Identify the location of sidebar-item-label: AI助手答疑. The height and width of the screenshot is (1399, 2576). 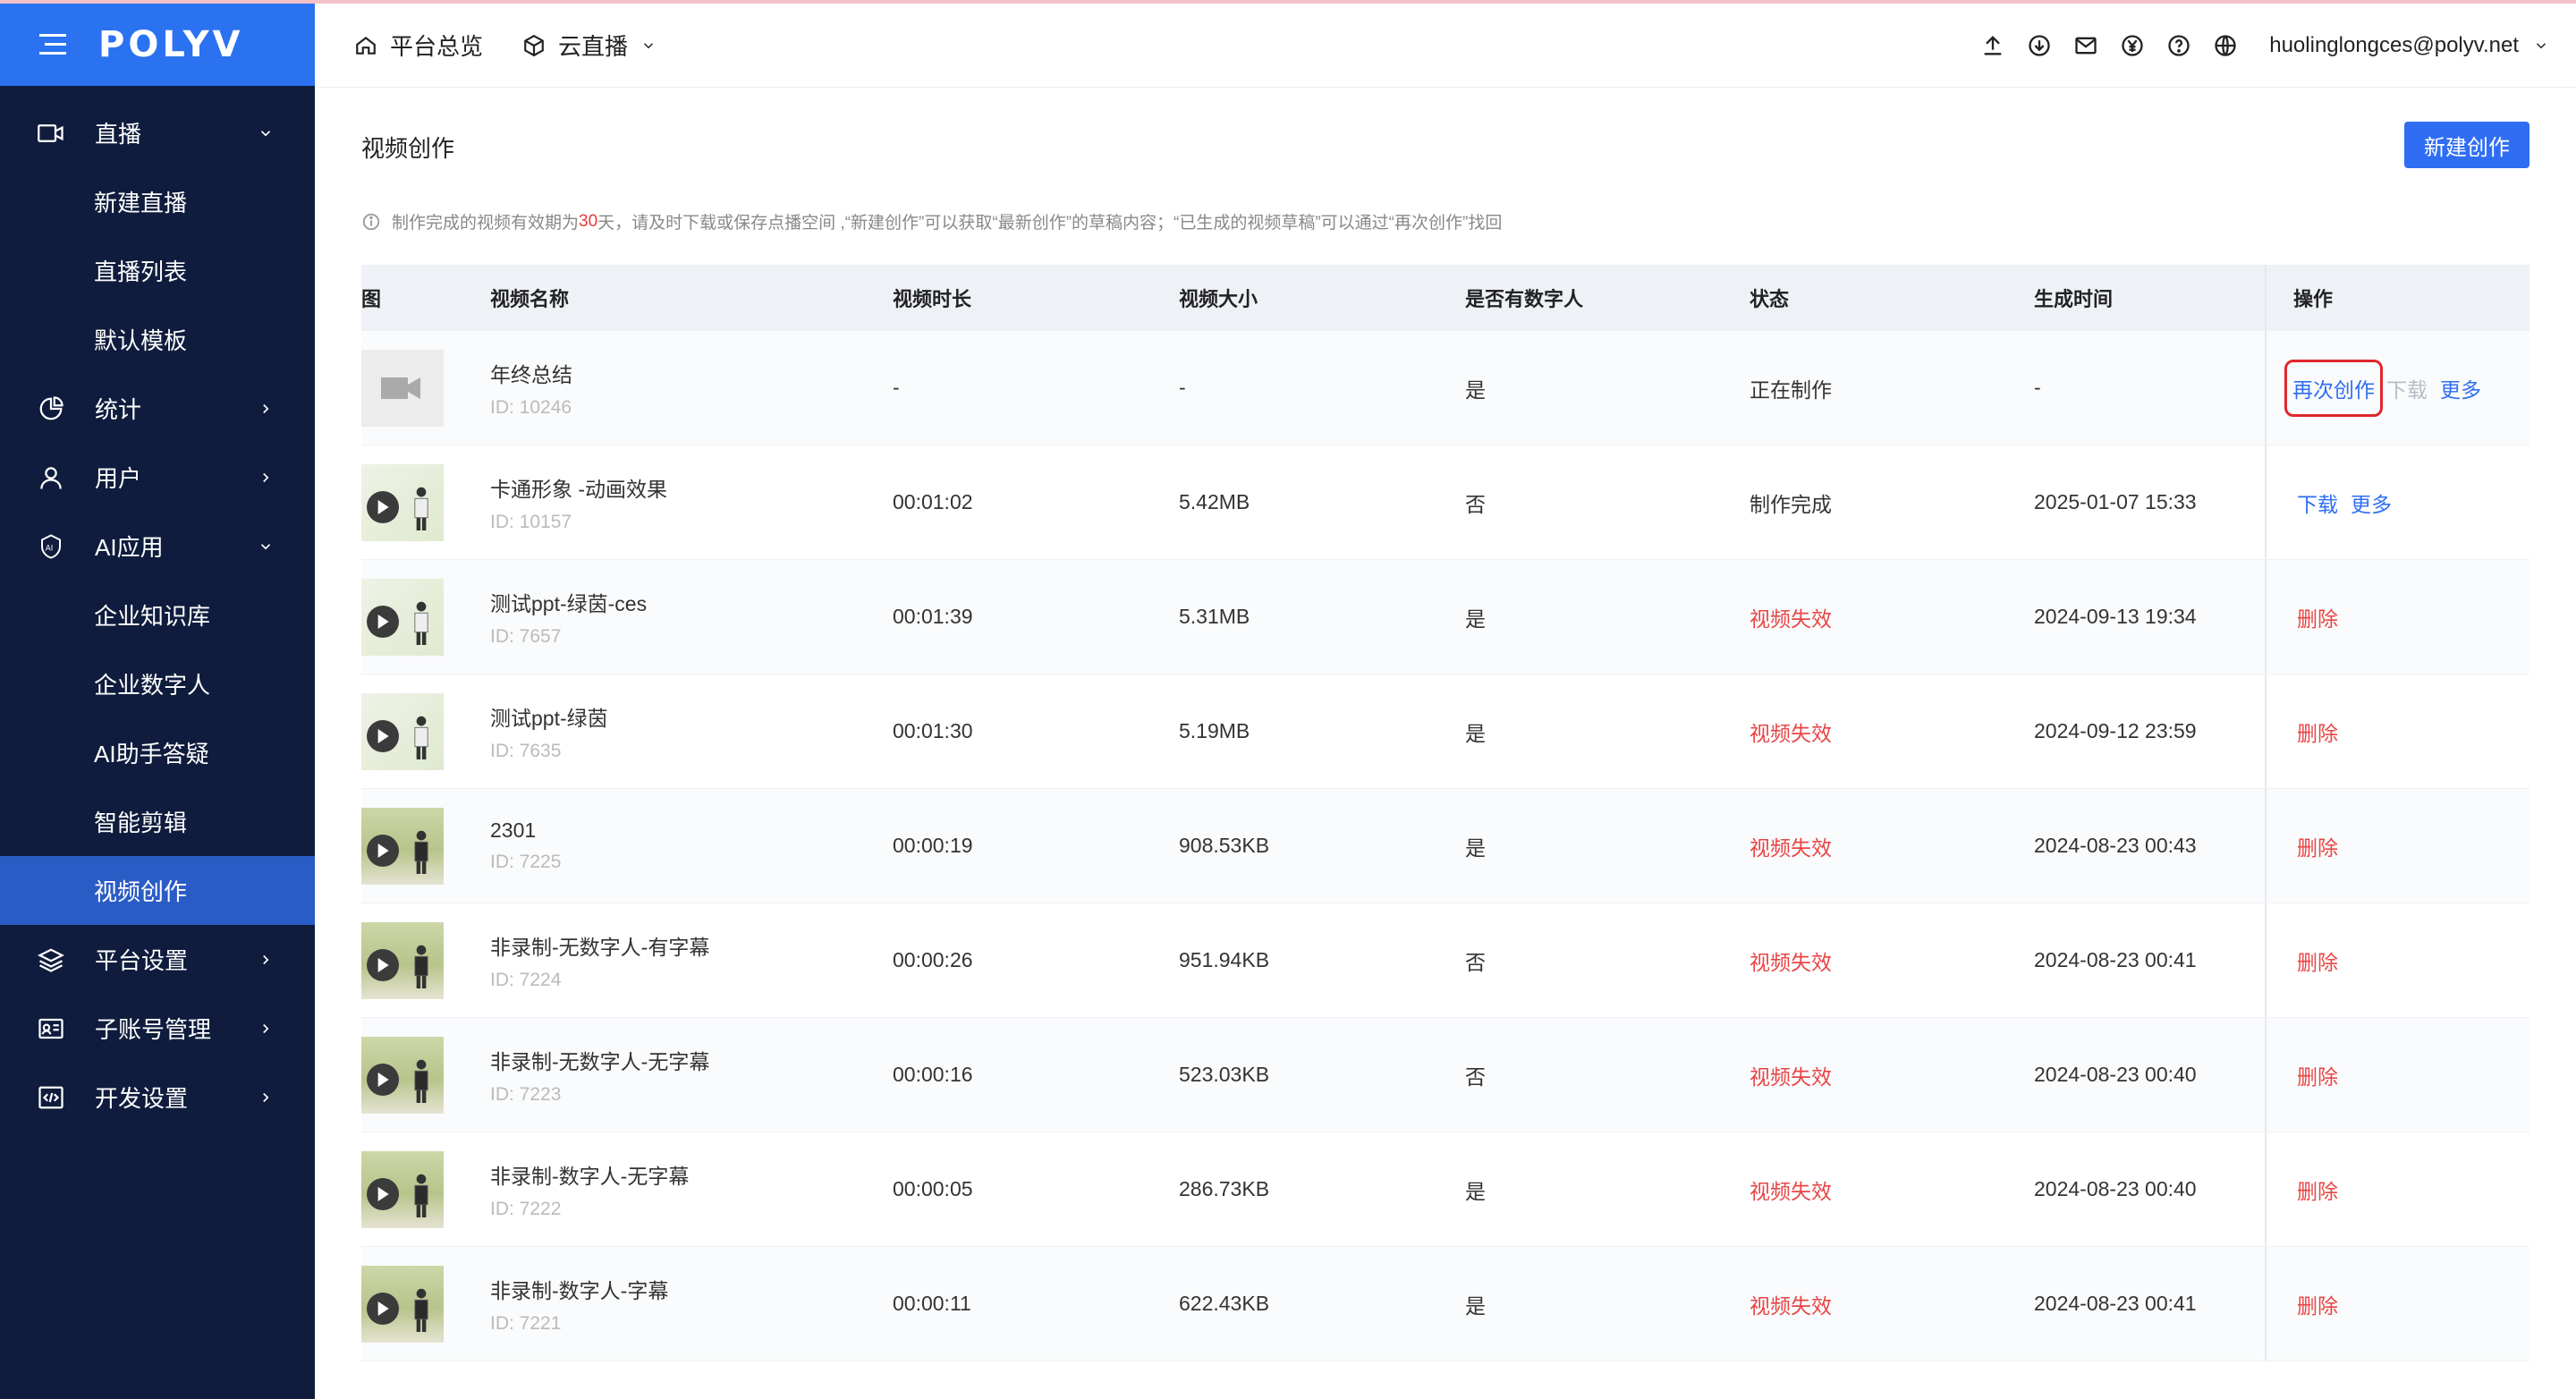
(151, 754).